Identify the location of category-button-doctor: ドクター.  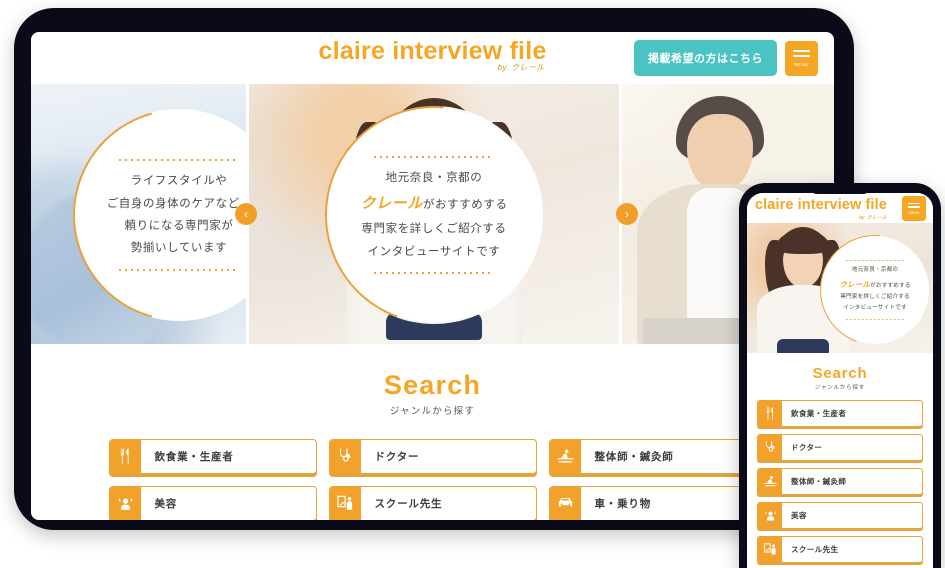
(432, 456).